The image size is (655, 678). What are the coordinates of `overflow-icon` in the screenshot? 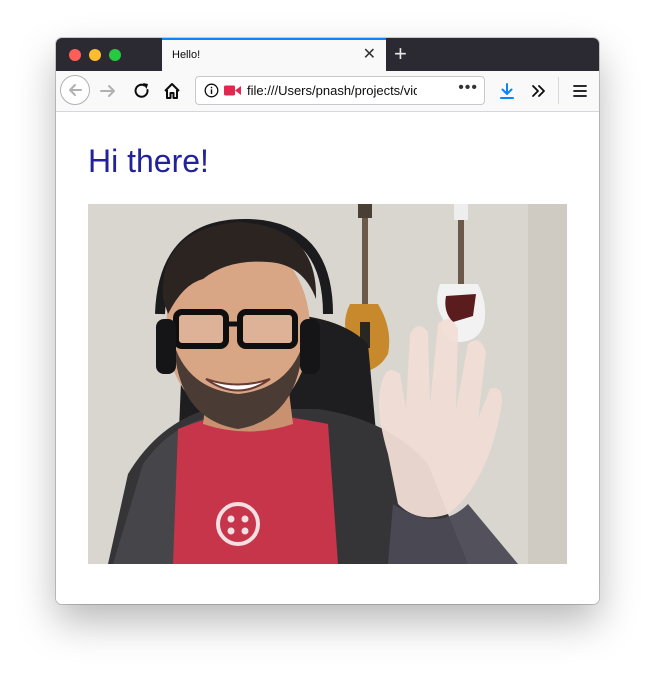 It's located at (539, 91).